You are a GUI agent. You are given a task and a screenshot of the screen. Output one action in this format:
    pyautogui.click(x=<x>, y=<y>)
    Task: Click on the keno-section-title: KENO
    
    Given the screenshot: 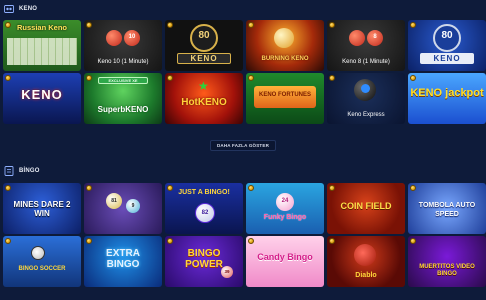 What is the action you would take?
    pyautogui.click(x=28, y=9)
    